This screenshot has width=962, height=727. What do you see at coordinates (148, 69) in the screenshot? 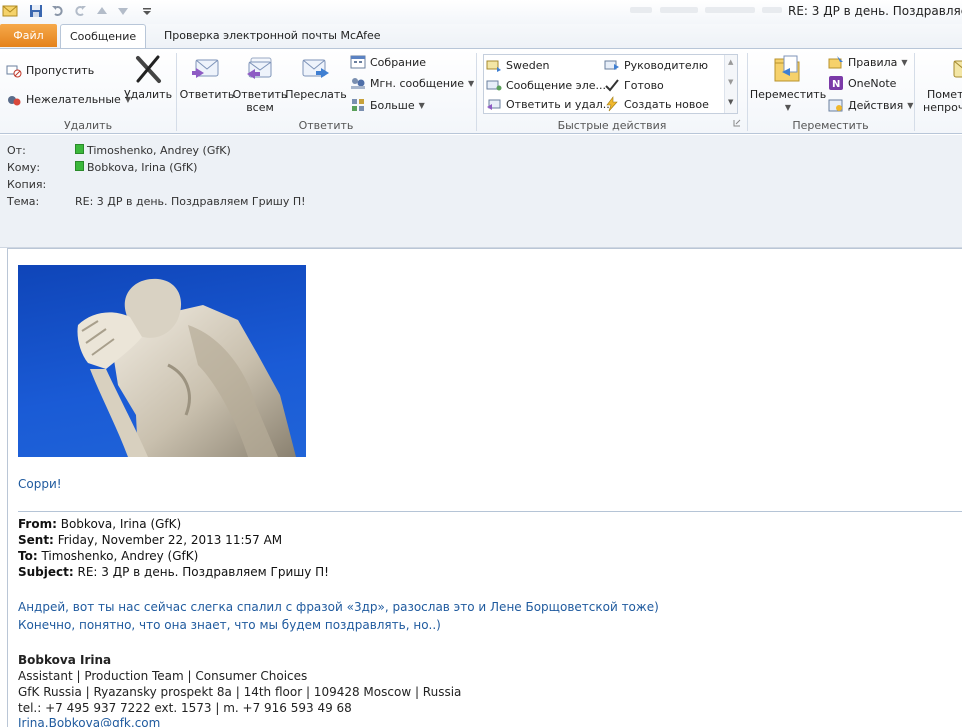
I see `delete-x-icon` at bounding box center [148, 69].